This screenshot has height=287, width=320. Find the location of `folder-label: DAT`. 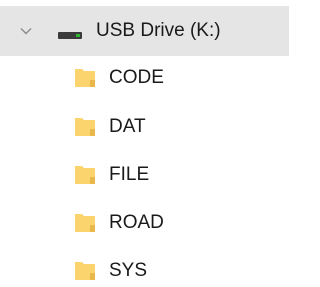

folder-label: DAT is located at coordinates (127, 126).